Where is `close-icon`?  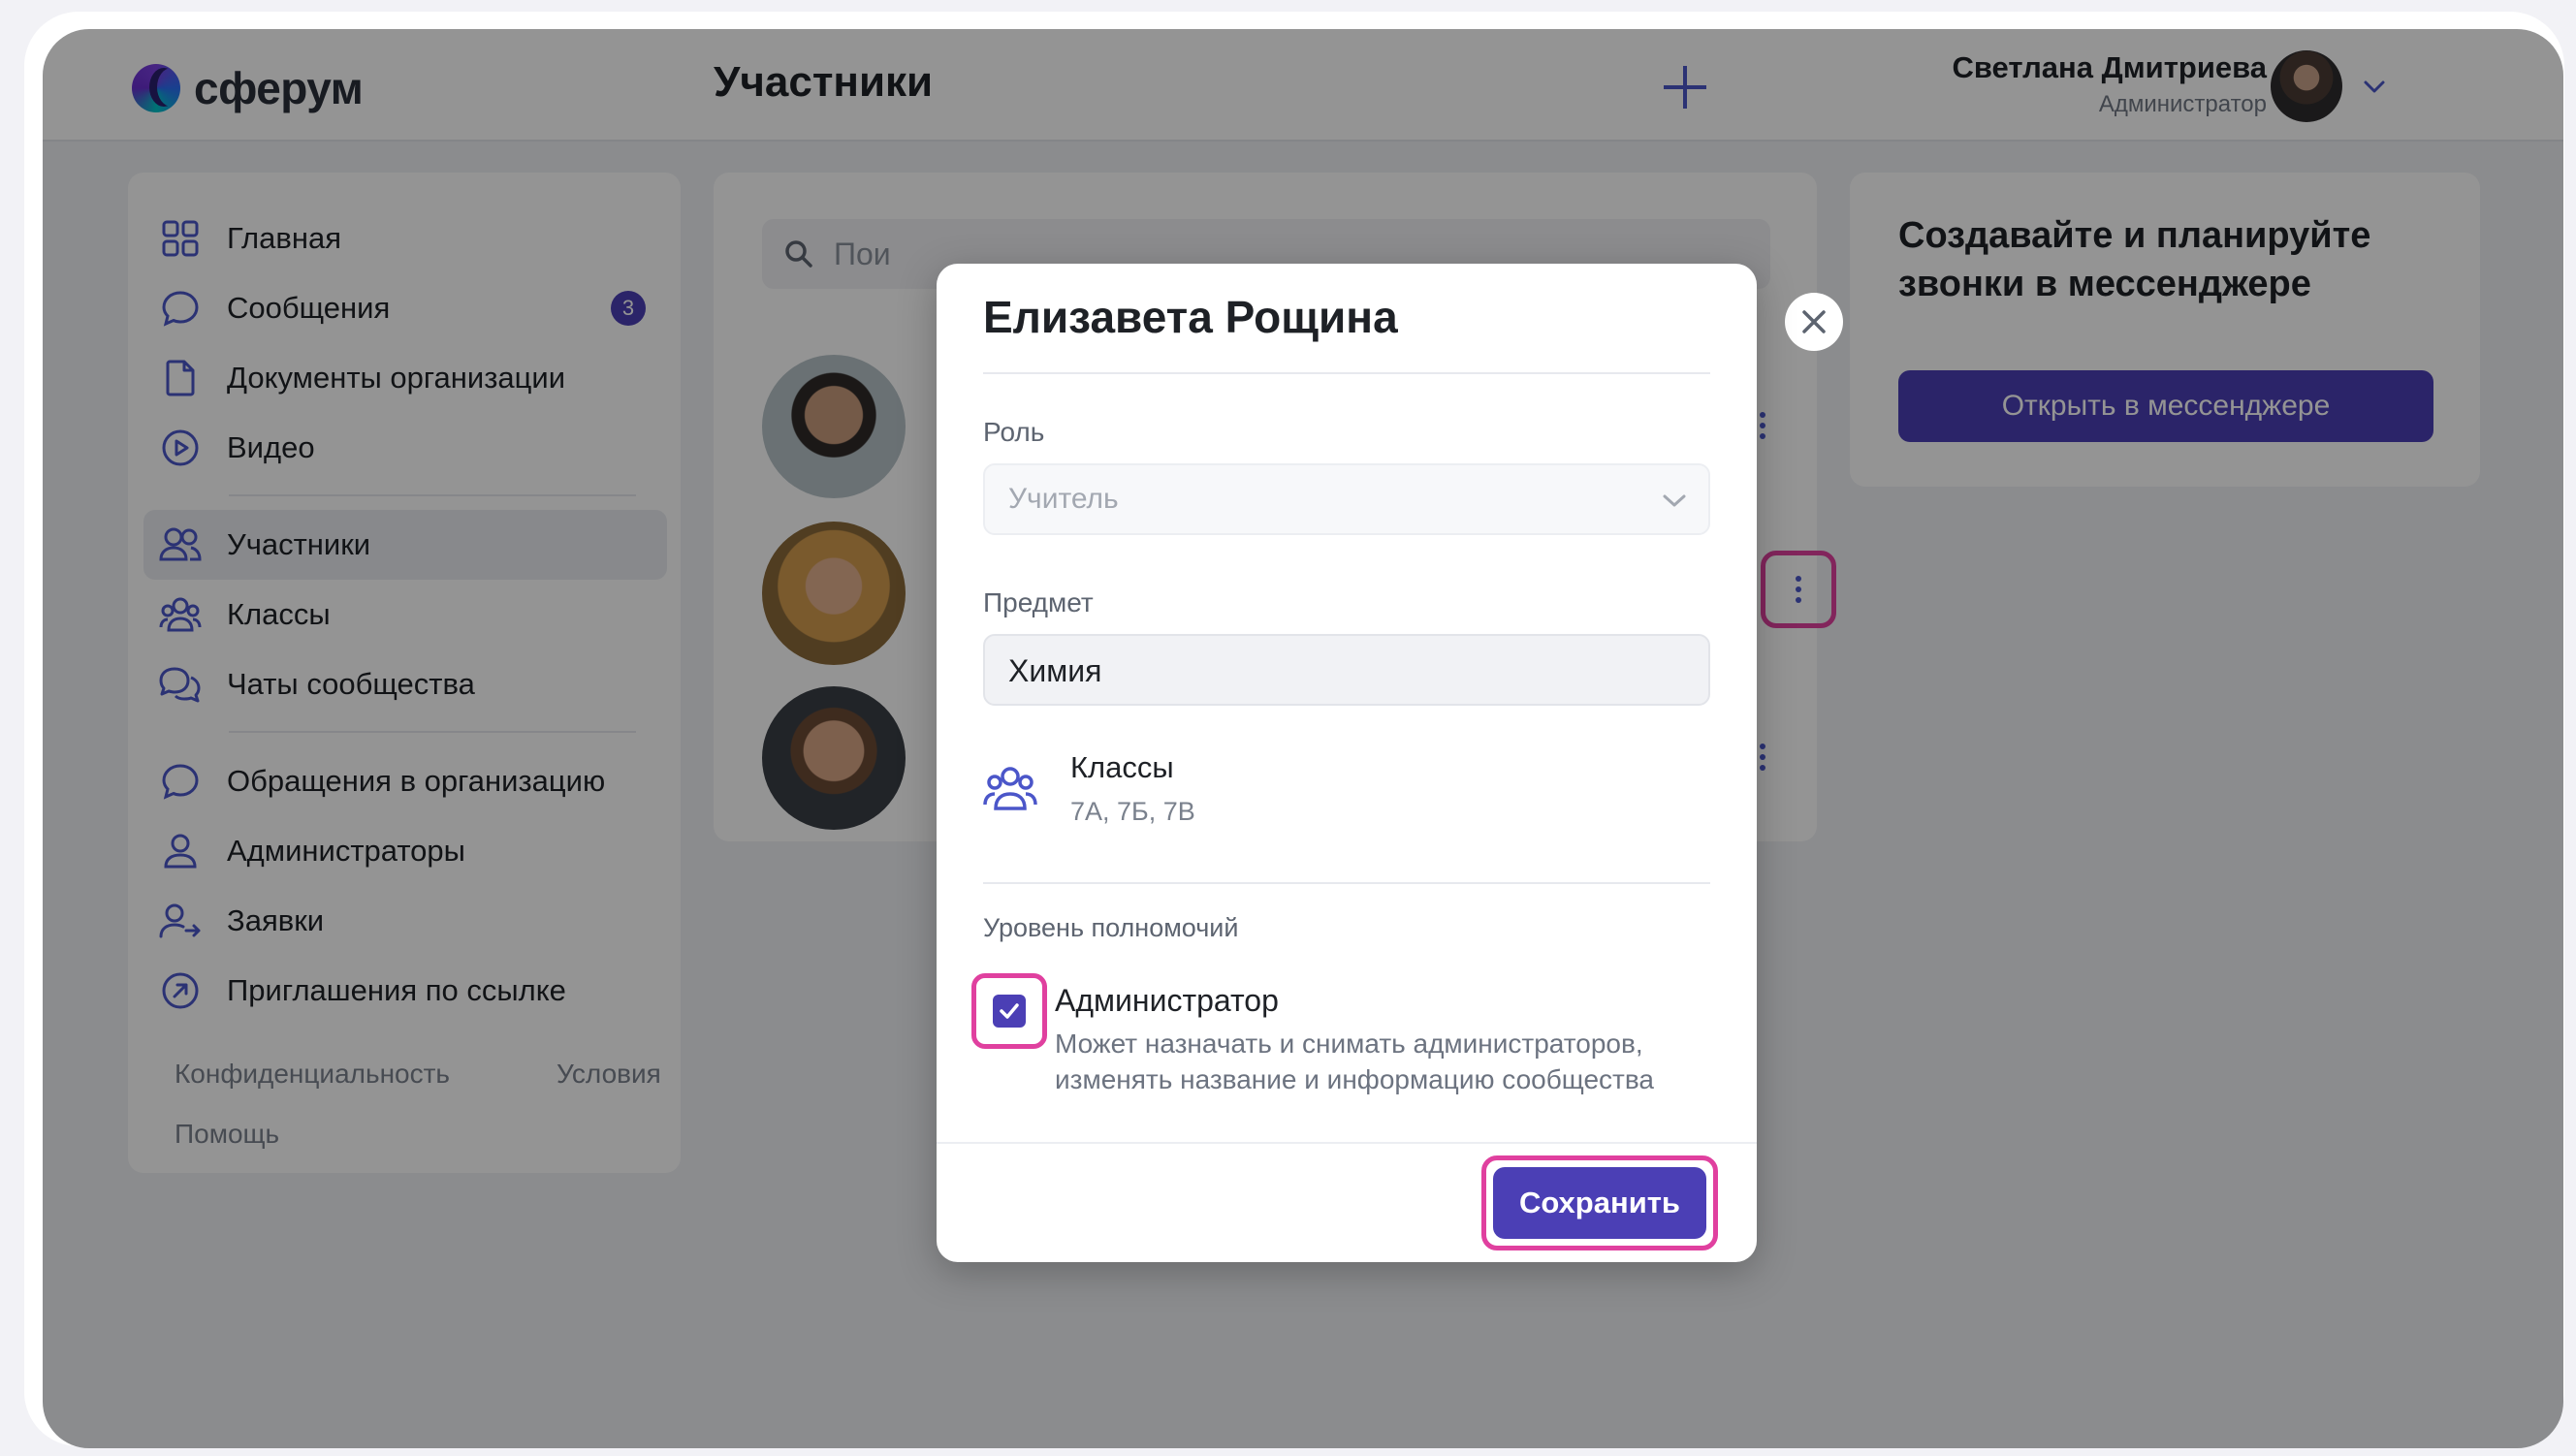
close-icon is located at coordinates (1814, 322).